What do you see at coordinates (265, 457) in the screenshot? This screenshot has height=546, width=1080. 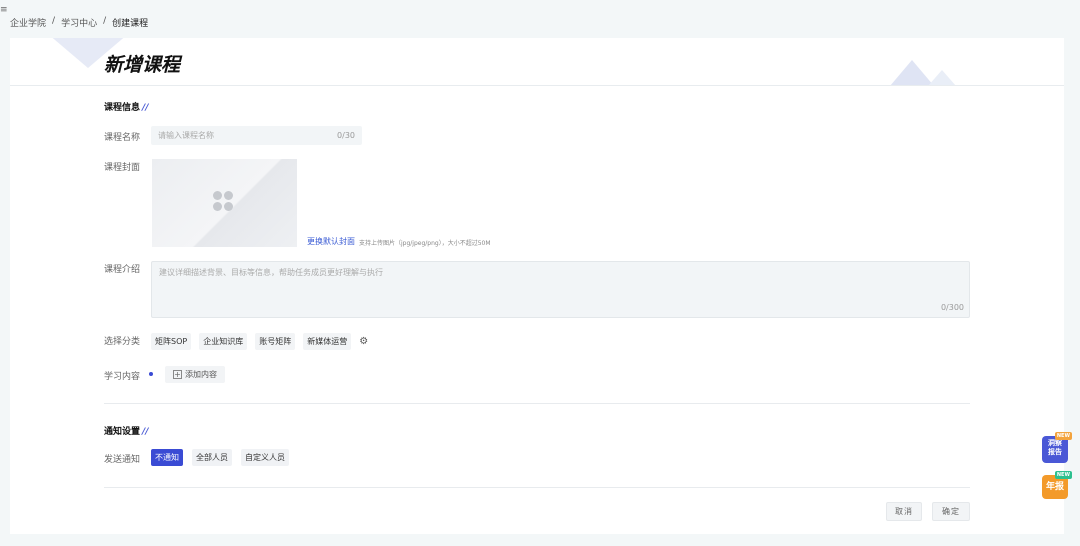 I see `notify-option-custom: 自定义人员` at bounding box center [265, 457].